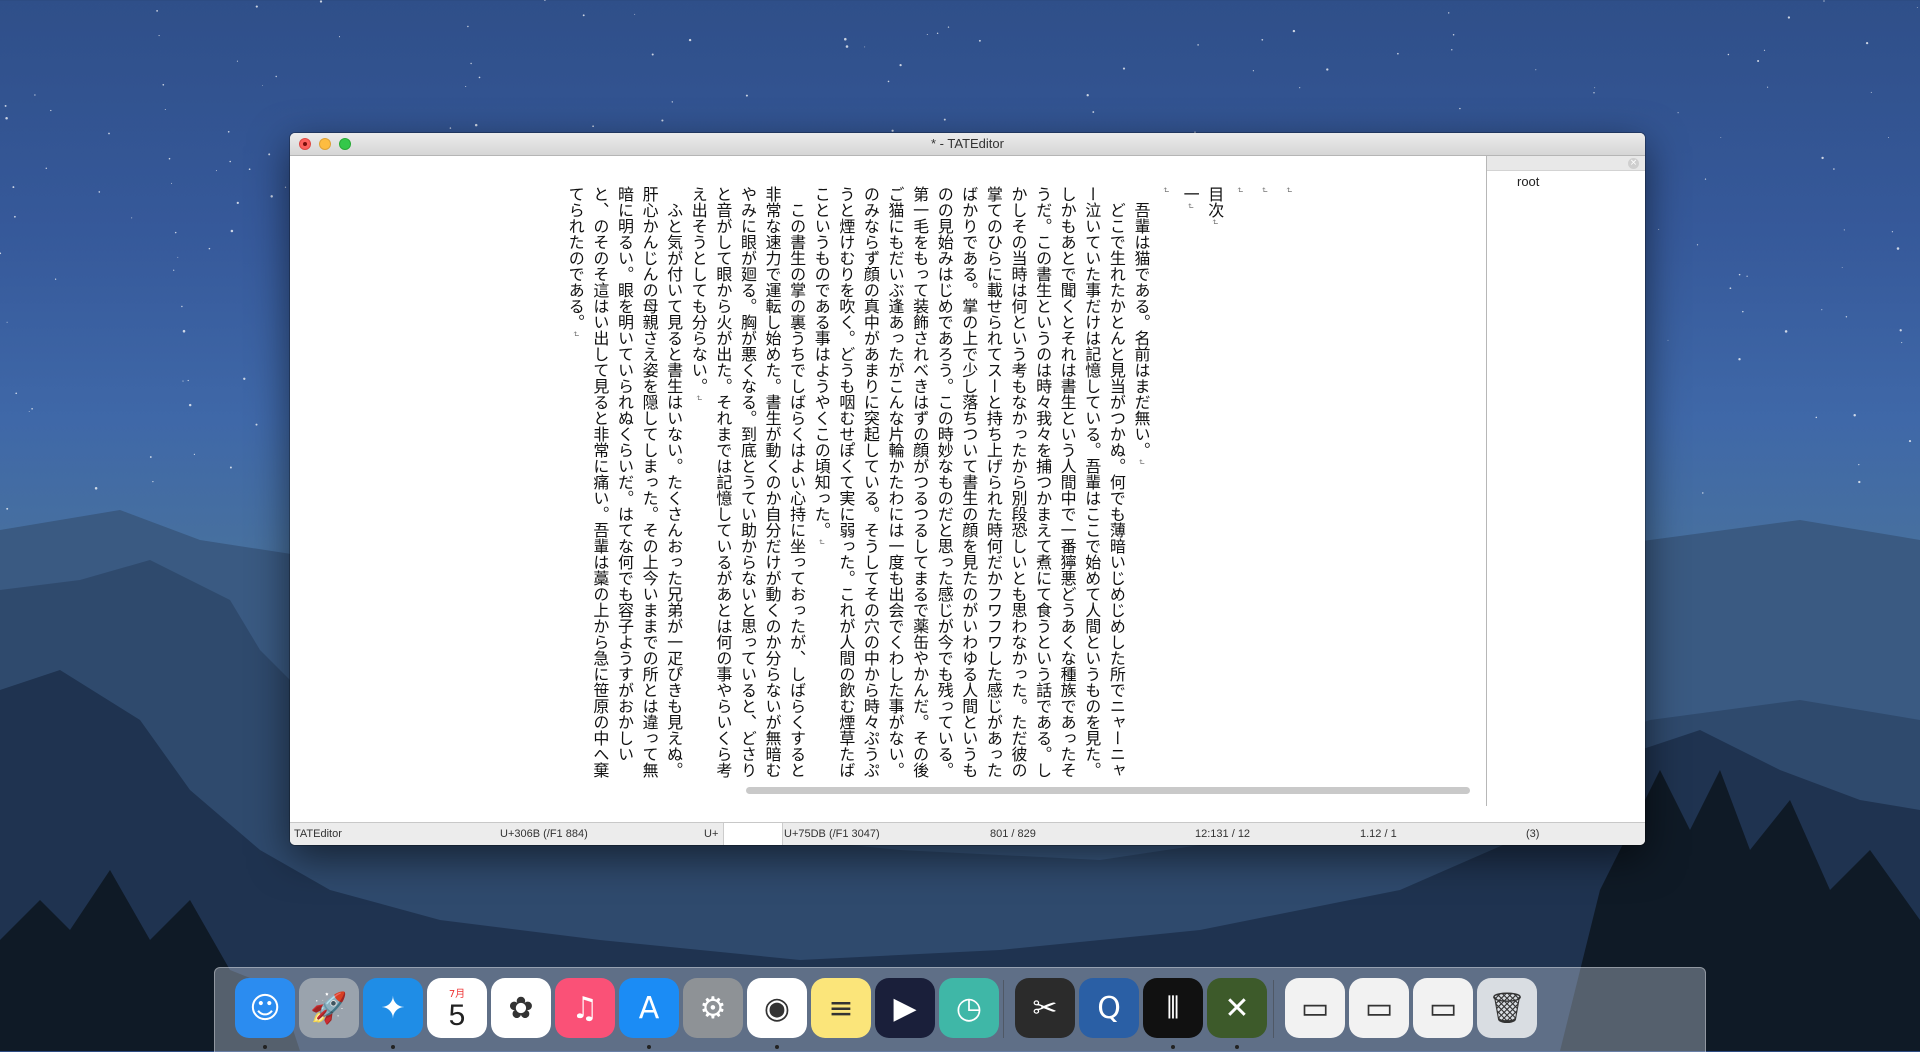  I want to click on editor-line: 目次, so click(1214, 486).